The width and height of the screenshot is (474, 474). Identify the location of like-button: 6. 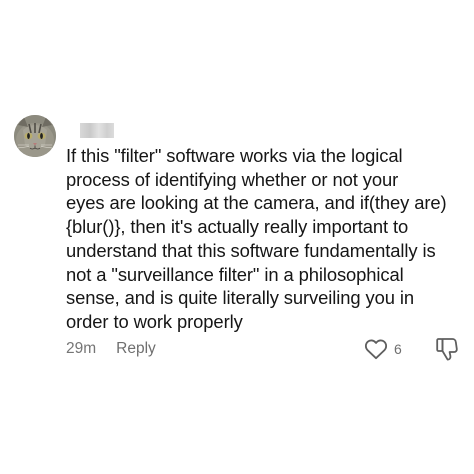
(383, 349).